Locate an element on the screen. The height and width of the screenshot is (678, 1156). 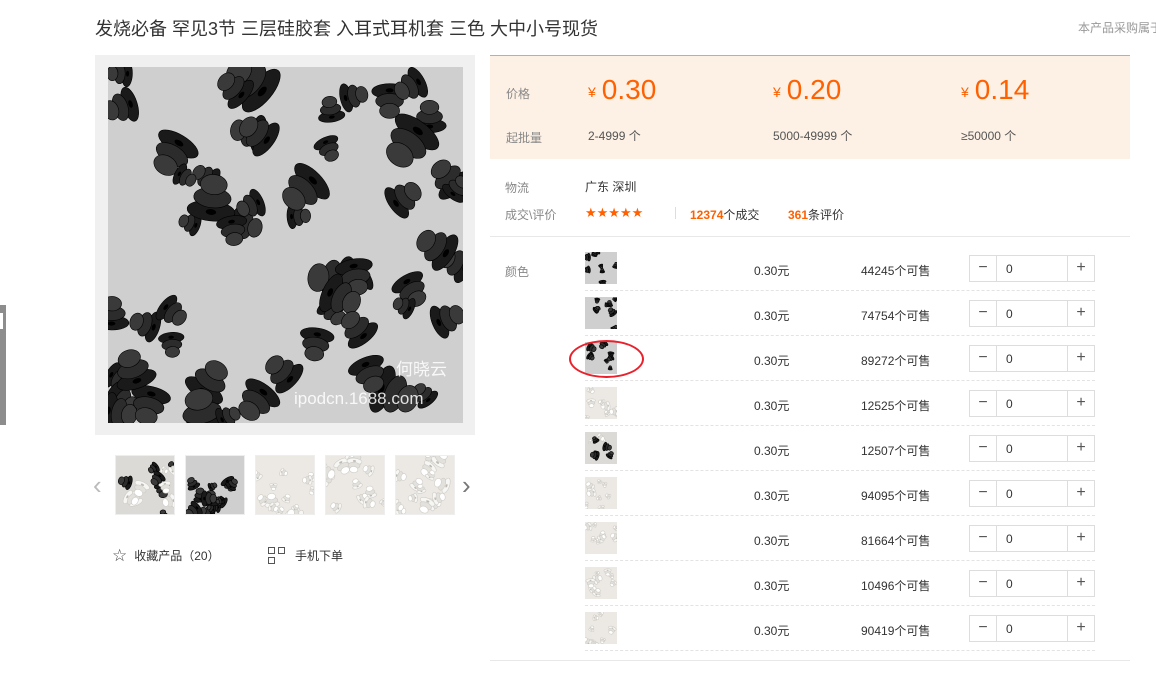
product-title: 发烧必备 罕见3节 三层硅胶套 入耳式耳机套 三色 大中小号现货 is located at coordinates (347, 29).